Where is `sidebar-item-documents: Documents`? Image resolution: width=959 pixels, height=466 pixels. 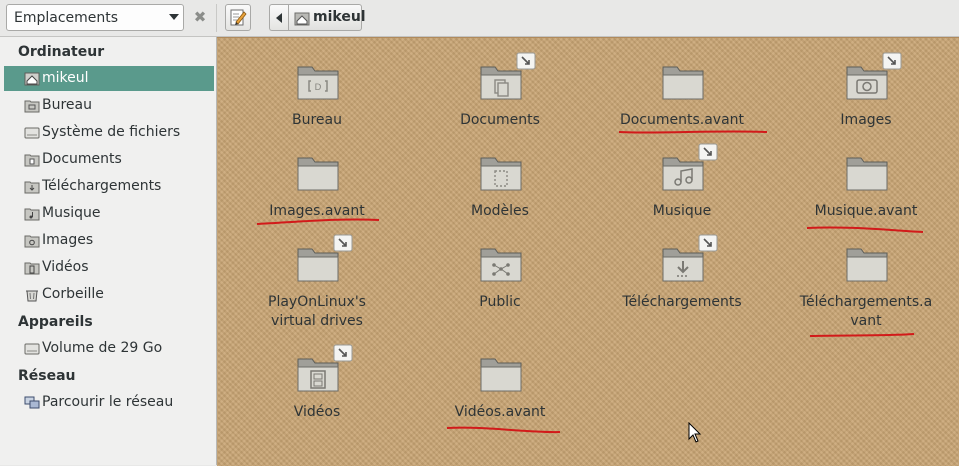
sidebar-item-documents: Documents is located at coordinates (109, 159).